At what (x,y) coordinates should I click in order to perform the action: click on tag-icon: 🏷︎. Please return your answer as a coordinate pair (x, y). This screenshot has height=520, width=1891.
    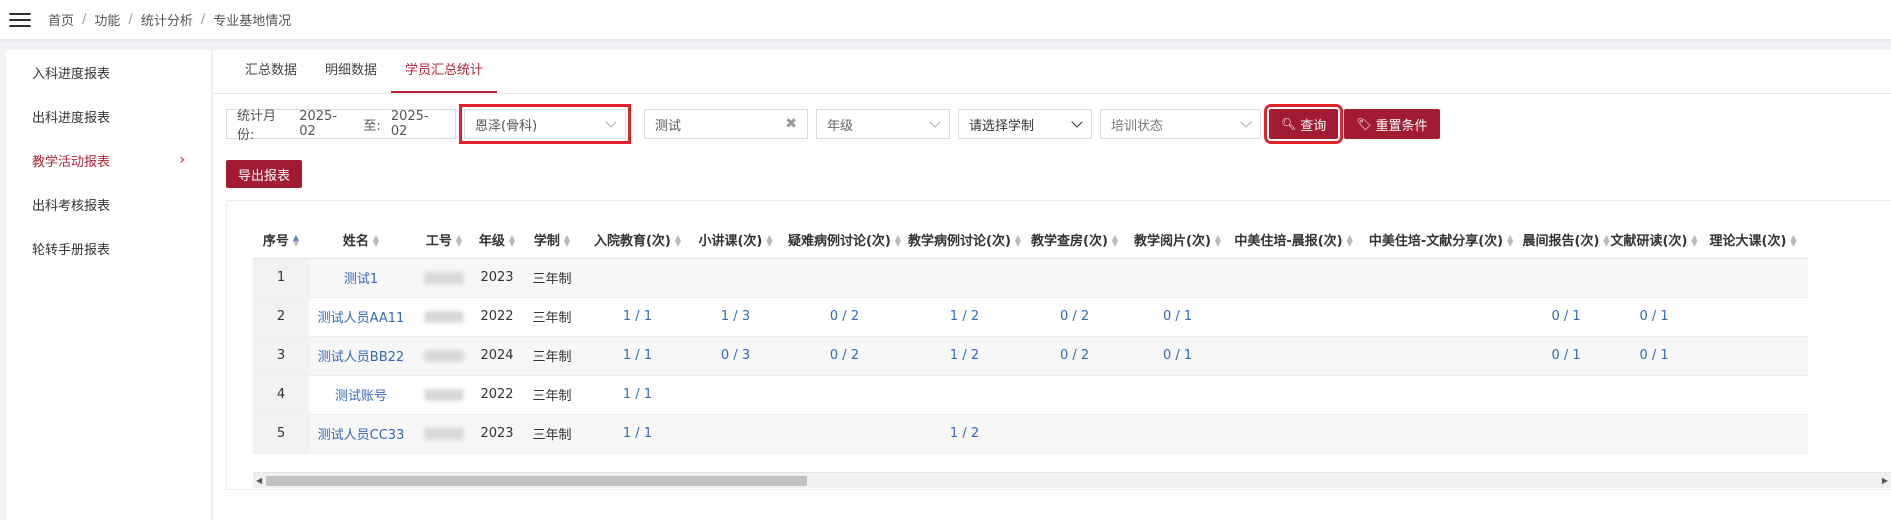
    Looking at the image, I should click on (1364, 124).